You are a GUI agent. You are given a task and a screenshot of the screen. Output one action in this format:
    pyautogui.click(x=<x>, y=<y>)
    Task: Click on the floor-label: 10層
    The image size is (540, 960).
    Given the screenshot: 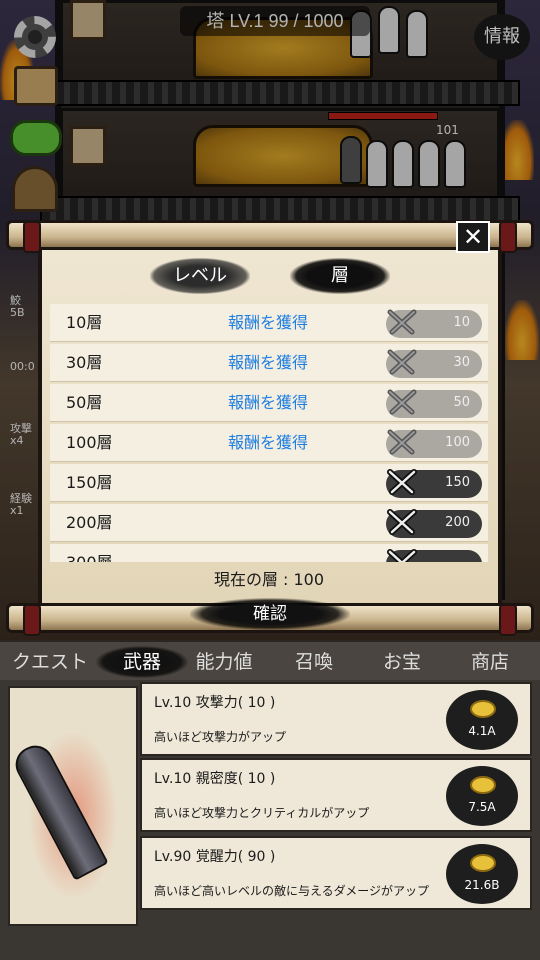 What is the action you would take?
    pyautogui.click(x=84, y=322)
    